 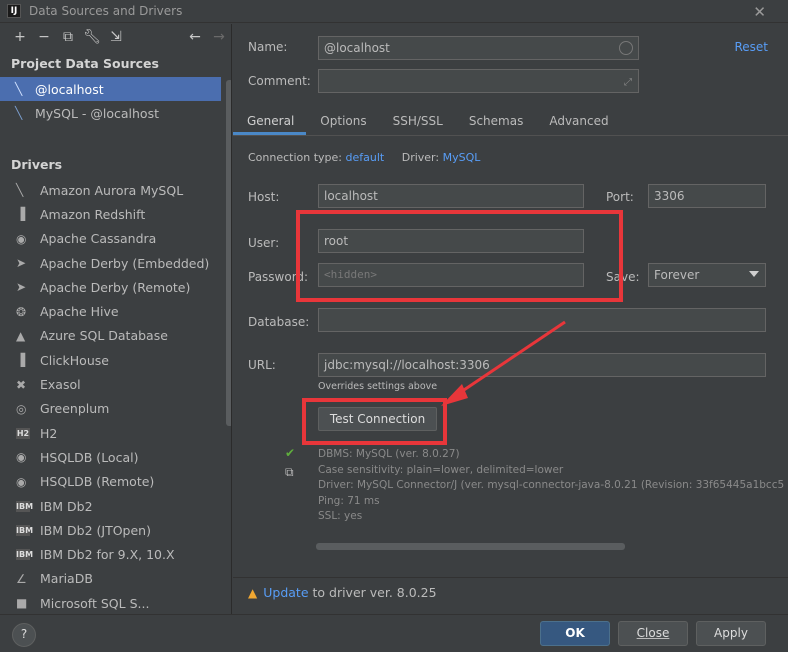 I want to click on driver-item: ◉ Apache Cassandra, so click(x=115, y=239).